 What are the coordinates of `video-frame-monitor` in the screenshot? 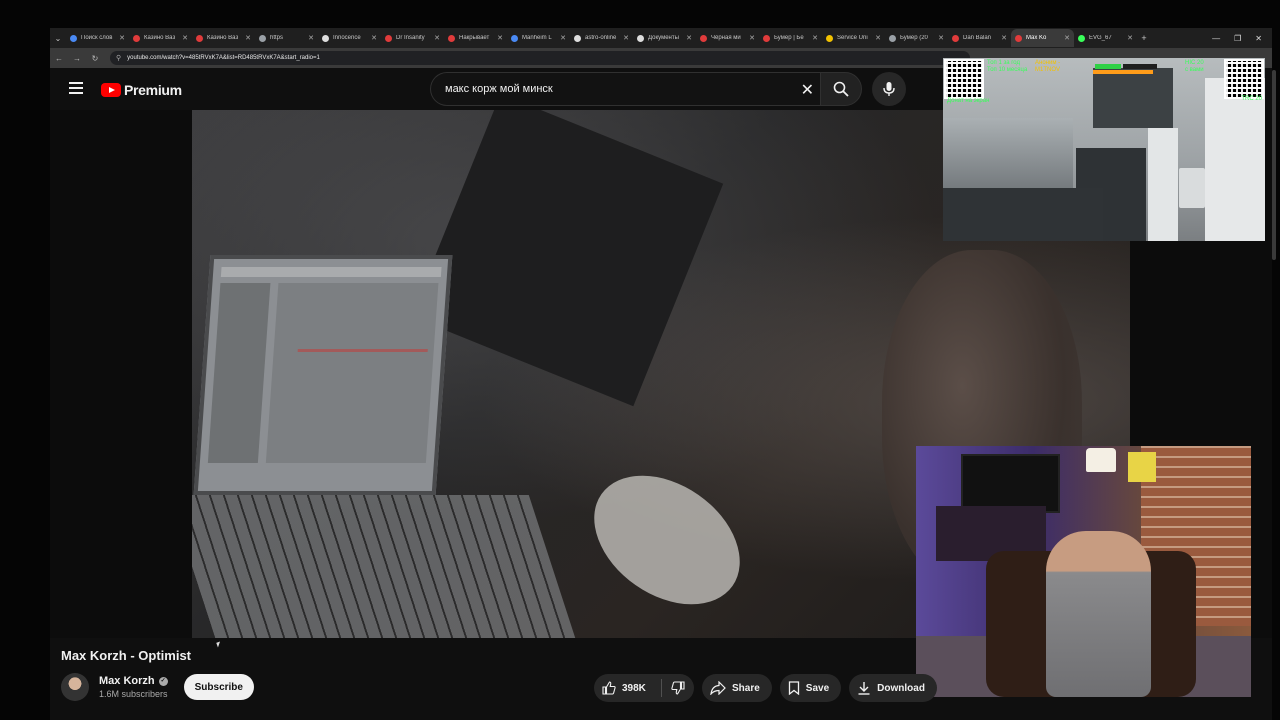 It's located at (567, 258).